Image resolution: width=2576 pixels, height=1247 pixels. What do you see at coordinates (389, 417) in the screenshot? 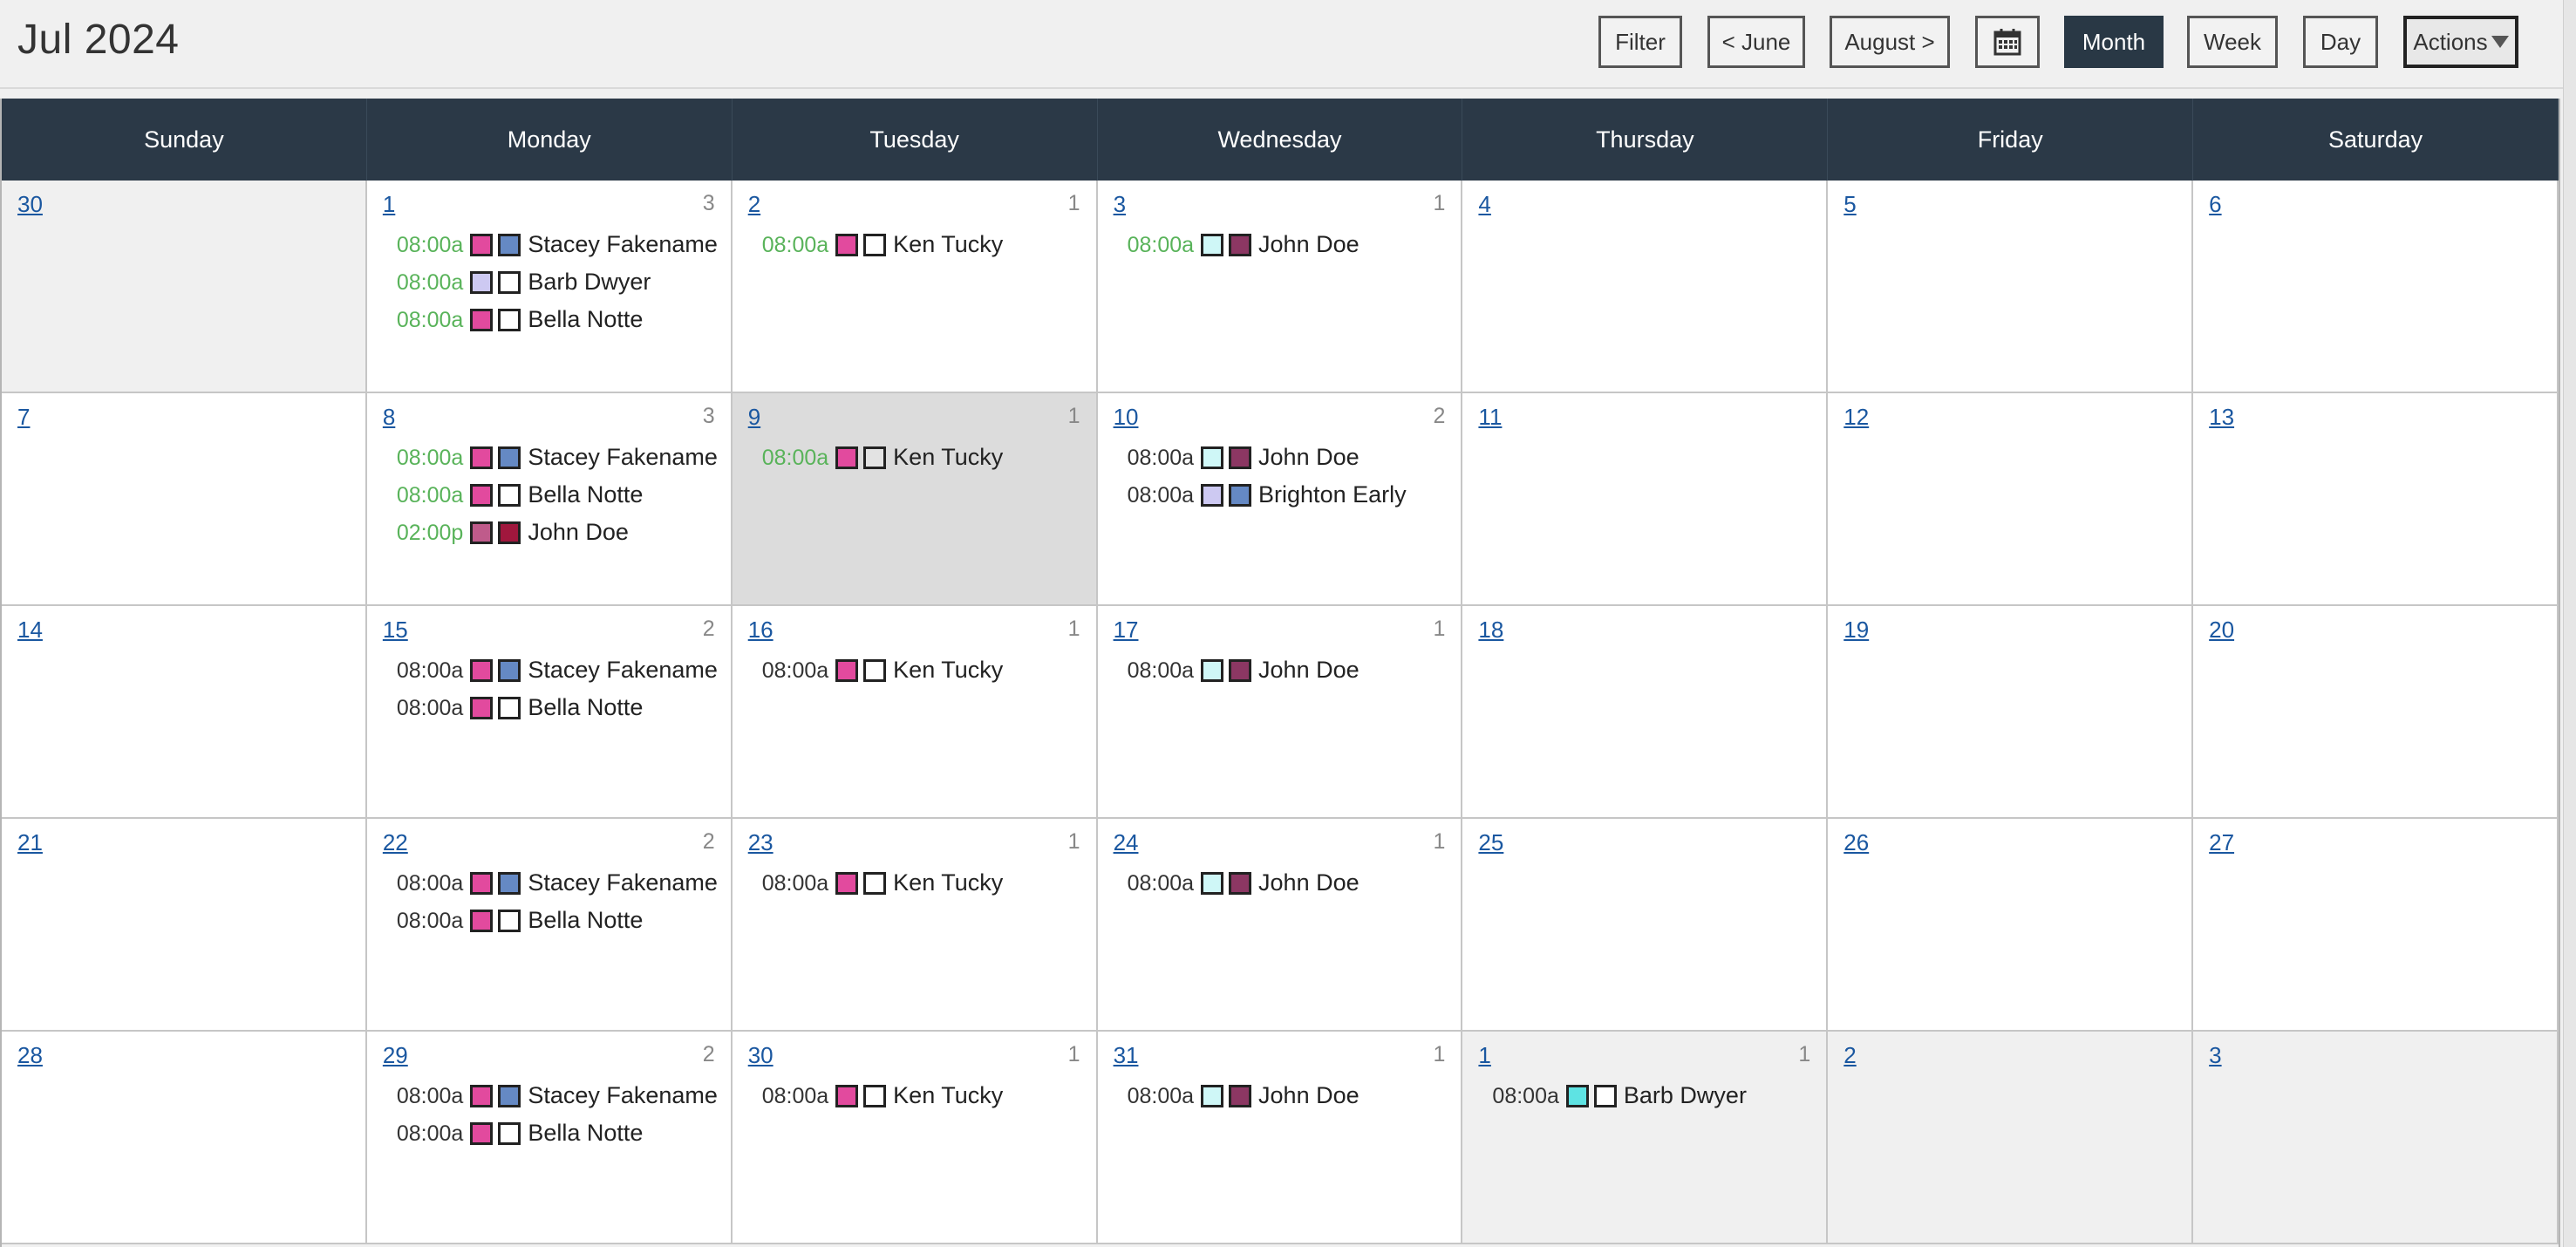
I see `day-number-link: 8` at bounding box center [389, 417].